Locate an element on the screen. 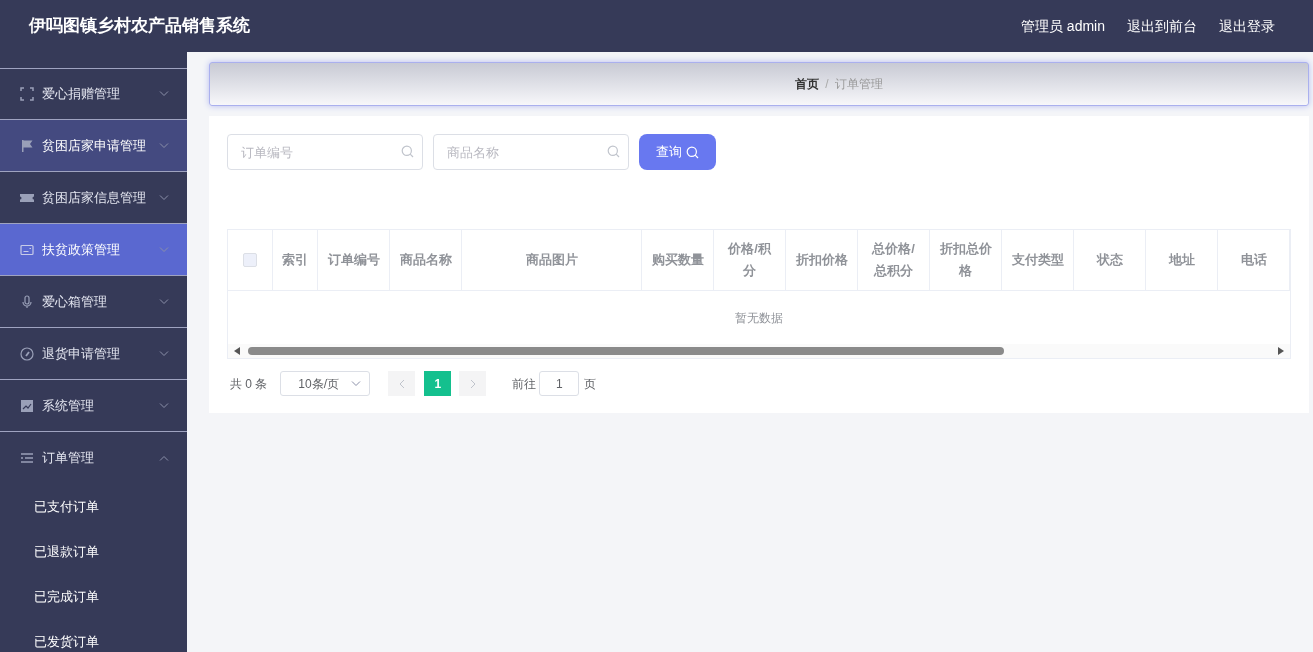  header-link: 管理员 admin is located at coordinates (1062, 26).